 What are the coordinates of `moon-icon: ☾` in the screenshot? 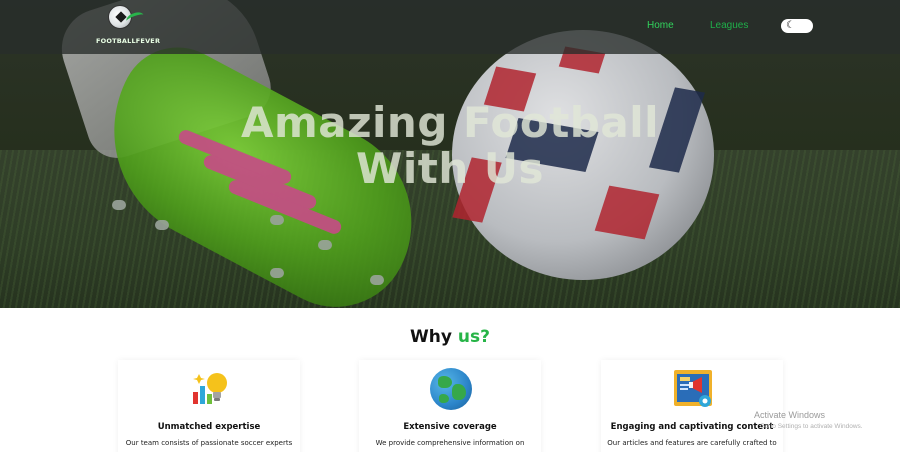 It's located at (790, 25).